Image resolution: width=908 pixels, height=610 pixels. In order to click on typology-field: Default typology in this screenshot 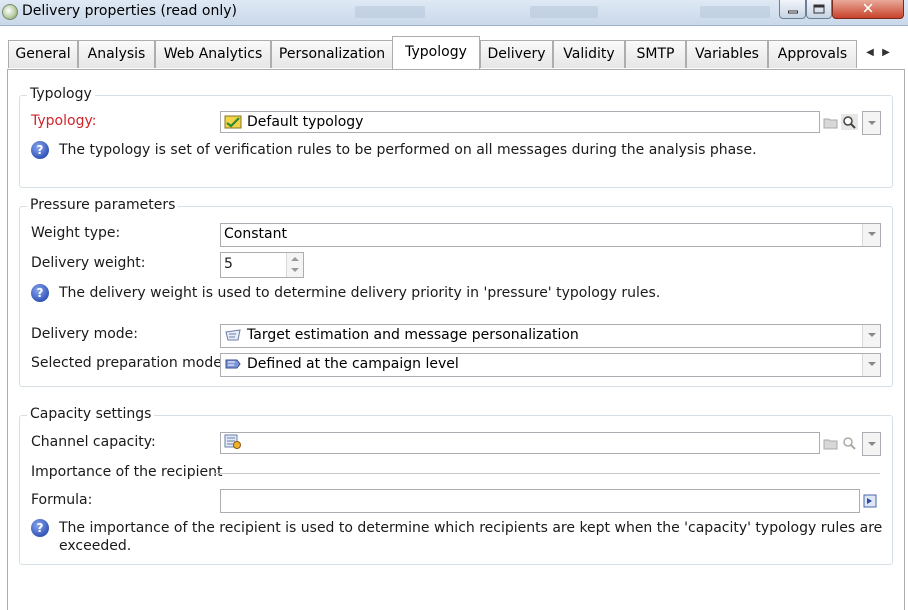, I will do `click(520, 122)`.